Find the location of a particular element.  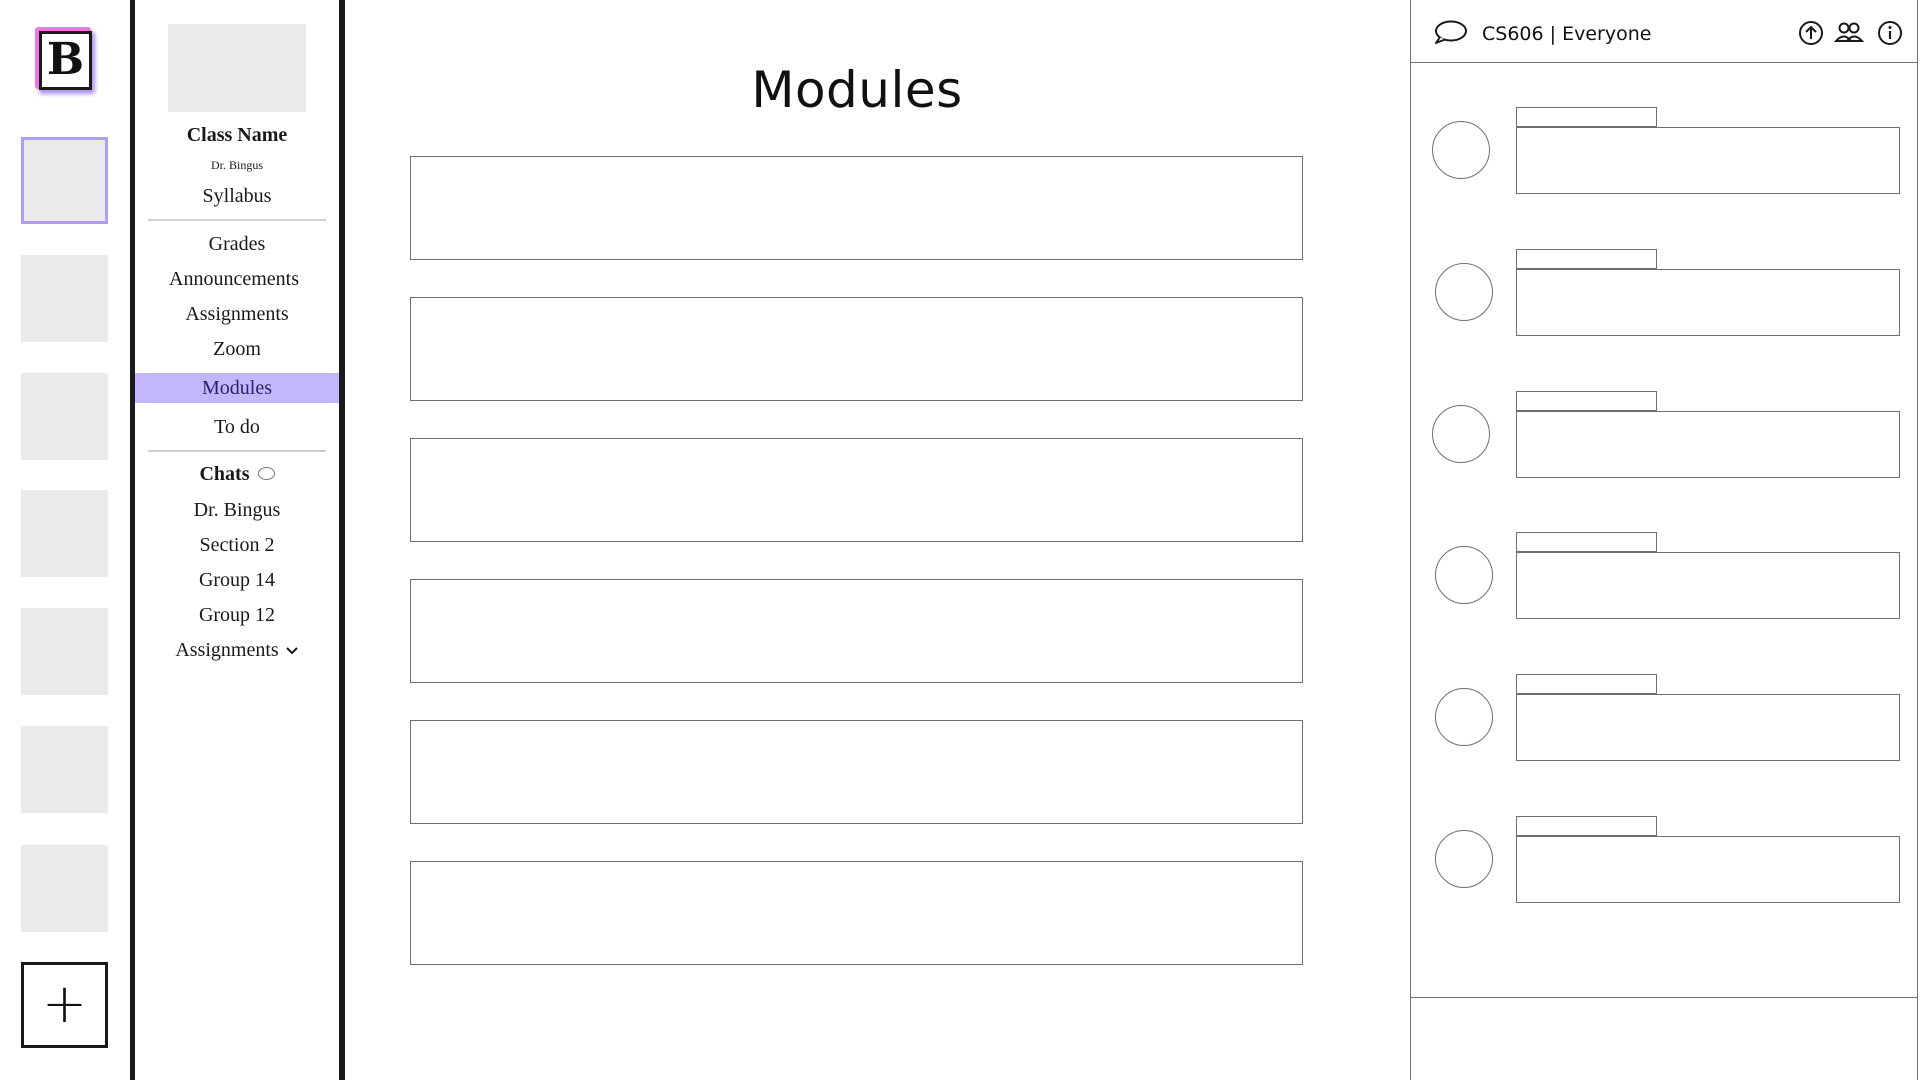

chat-assignments-dropdown: Assignments is located at coordinates (237, 650).